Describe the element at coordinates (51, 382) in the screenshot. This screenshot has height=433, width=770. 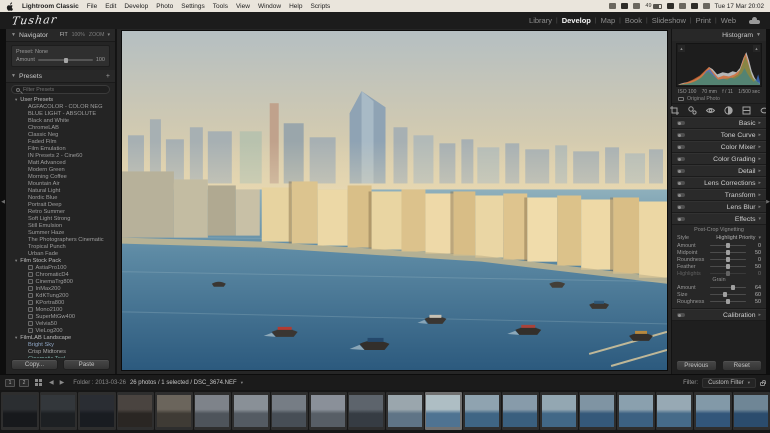
I see `back-arrow-icon: ◀` at that location.